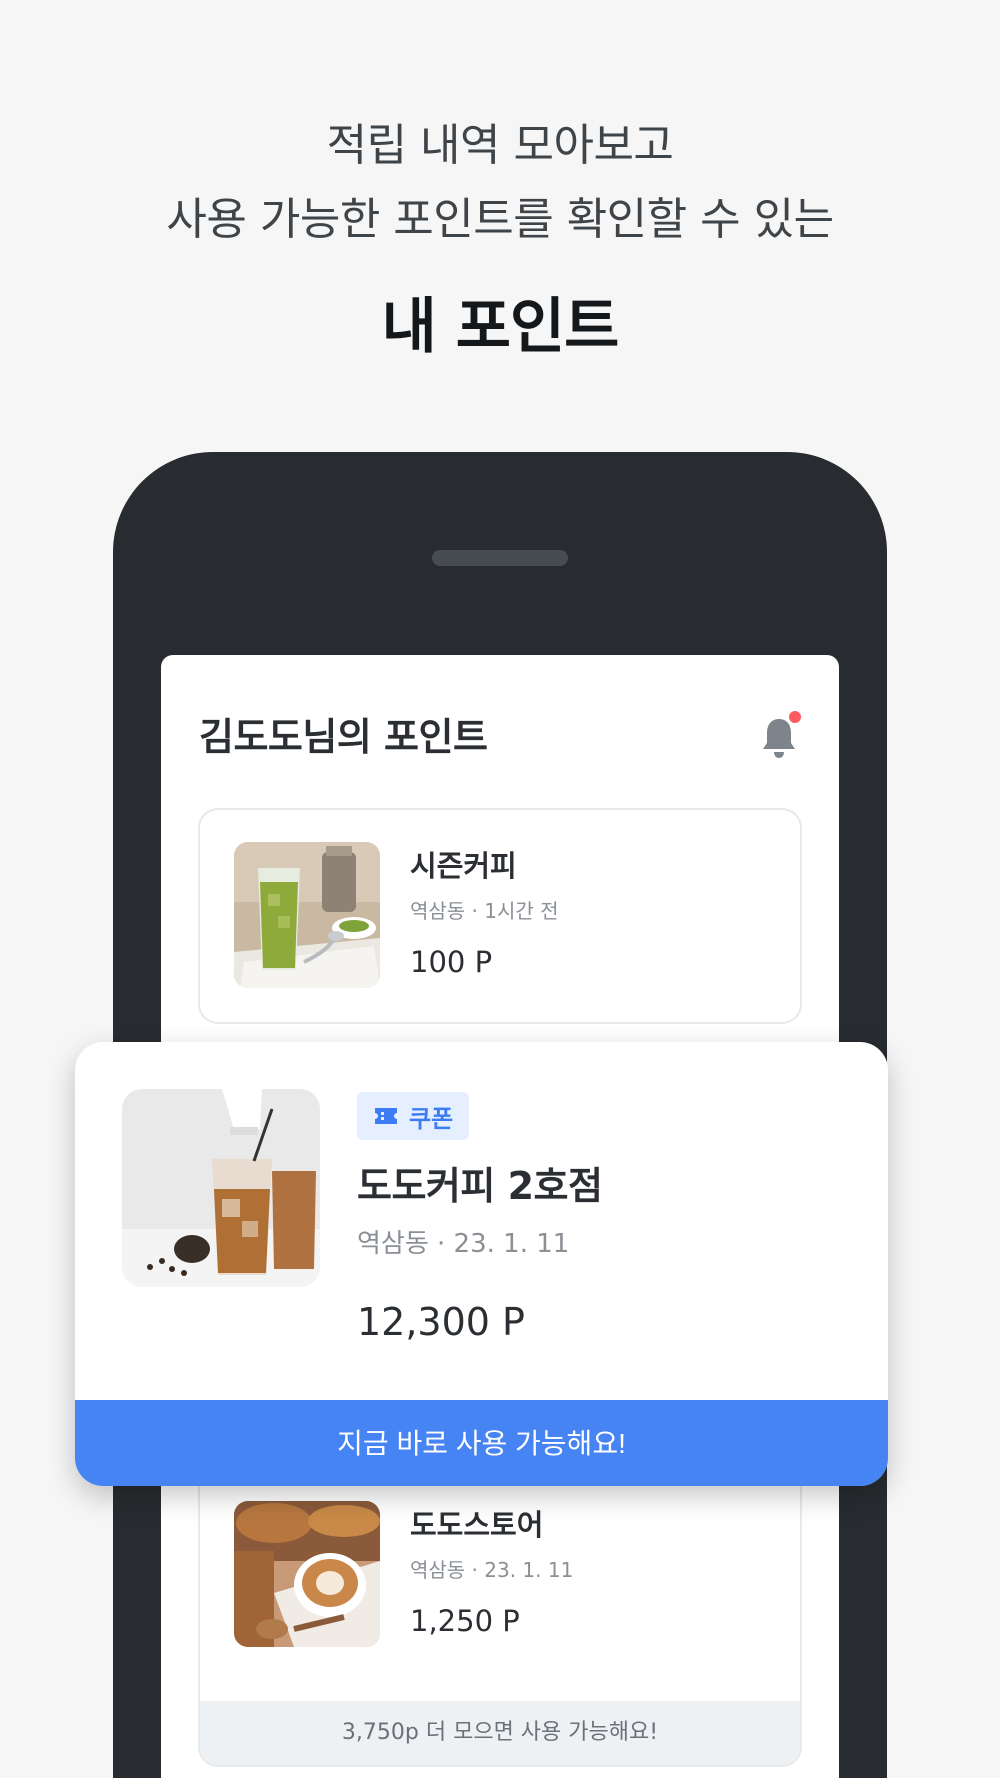  Describe the element at coordinates (795, 717) in the screenshot. I see `notification-dot` at that location.